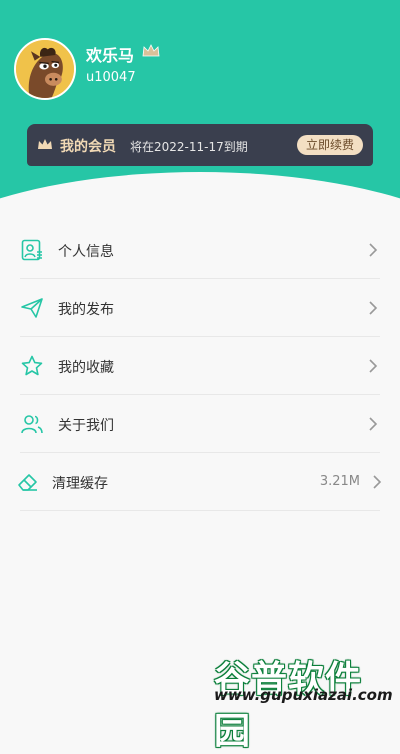 This screenshot has width=400, height=754. What do you see at coordinates (189, 147) in the screenshot?
I see `vip-expire-text: 将在2022-11-17到期` at bounding box center [189, 147].